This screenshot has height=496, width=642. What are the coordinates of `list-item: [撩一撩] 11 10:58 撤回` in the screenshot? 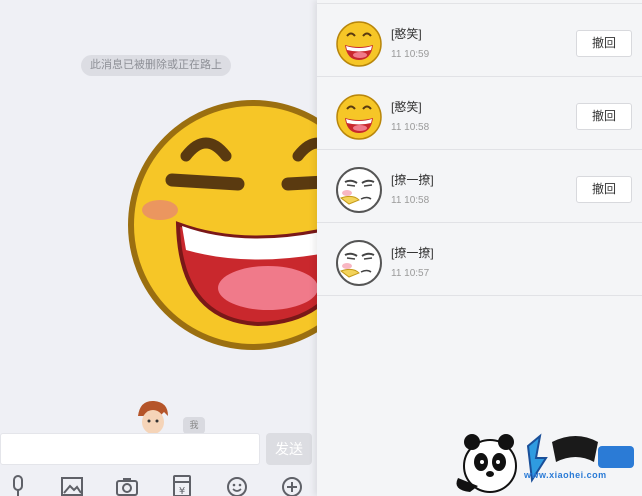 It's located at (479, 186).